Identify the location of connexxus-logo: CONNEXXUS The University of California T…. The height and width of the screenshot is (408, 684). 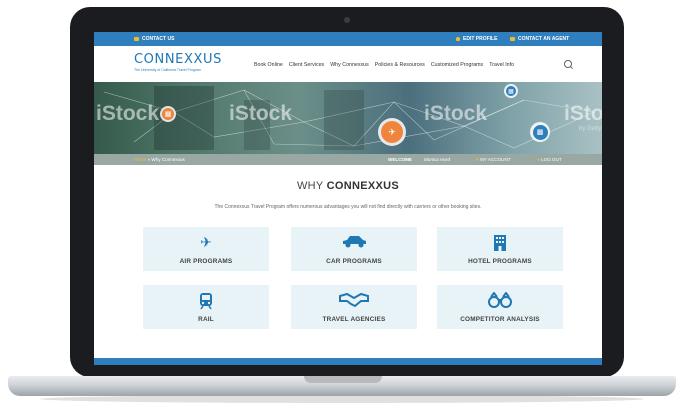
(178, 62).